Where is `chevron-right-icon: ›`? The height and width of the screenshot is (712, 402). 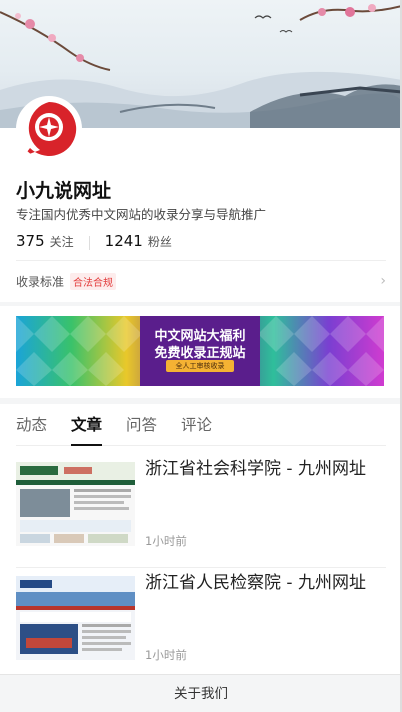 chevron-right-icon: › is located at coordinates (383, 281).